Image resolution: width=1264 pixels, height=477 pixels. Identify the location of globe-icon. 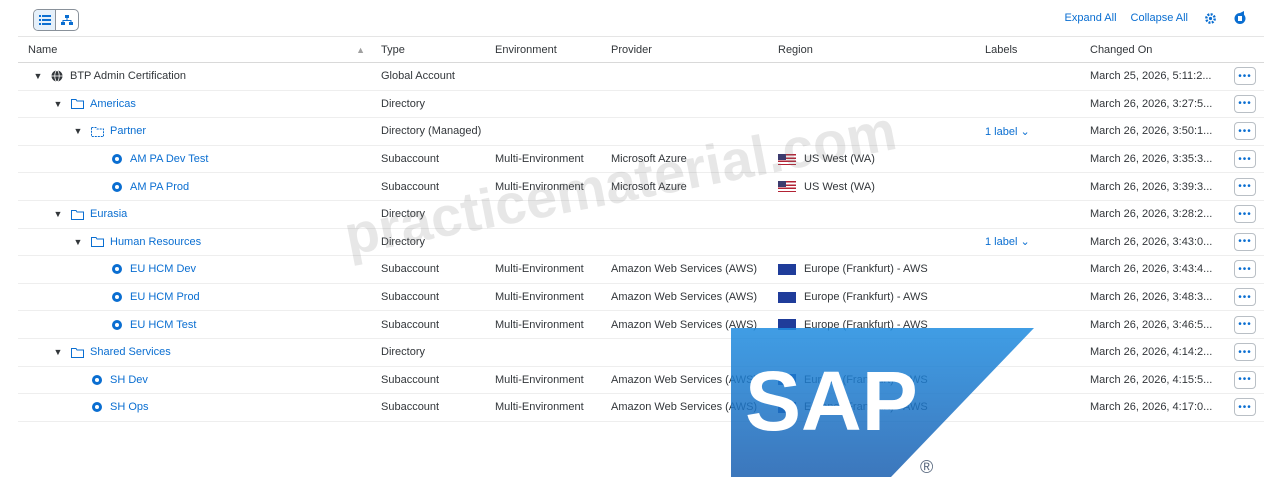
(57, 76).